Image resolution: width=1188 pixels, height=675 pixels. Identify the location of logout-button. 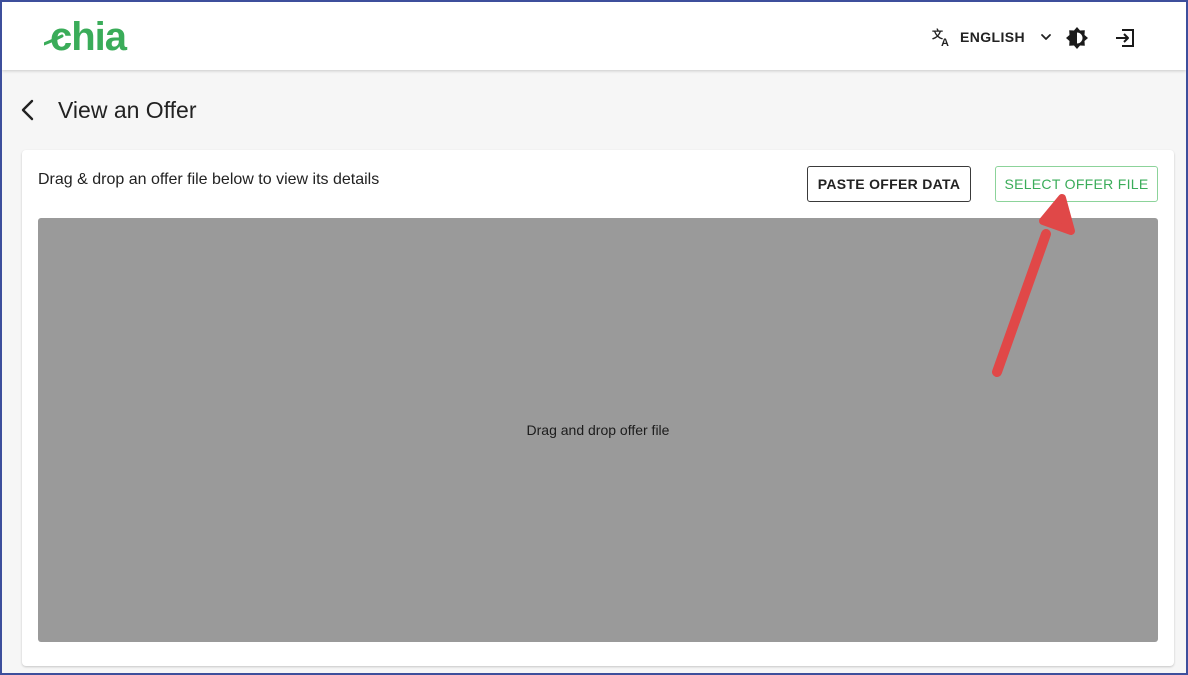
(1126, 38).